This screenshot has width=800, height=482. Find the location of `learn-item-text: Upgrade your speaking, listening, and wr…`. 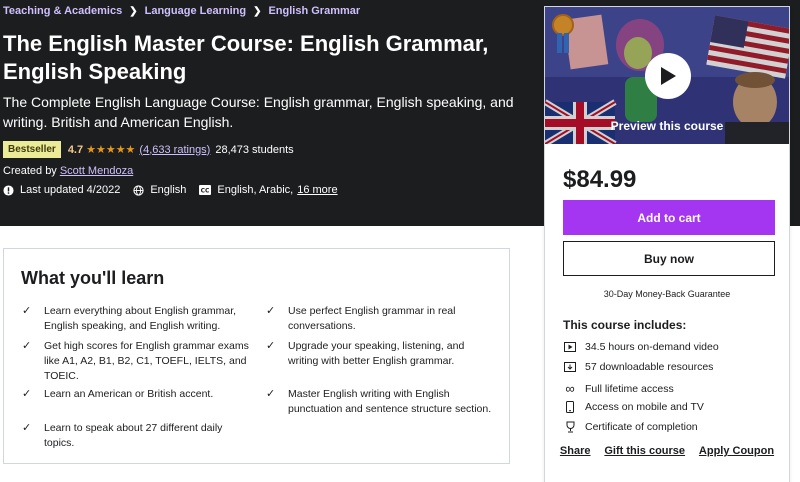

learn-item-text: Upgrade your speaking, listening, and wr… is located at coordinates (376, 353).